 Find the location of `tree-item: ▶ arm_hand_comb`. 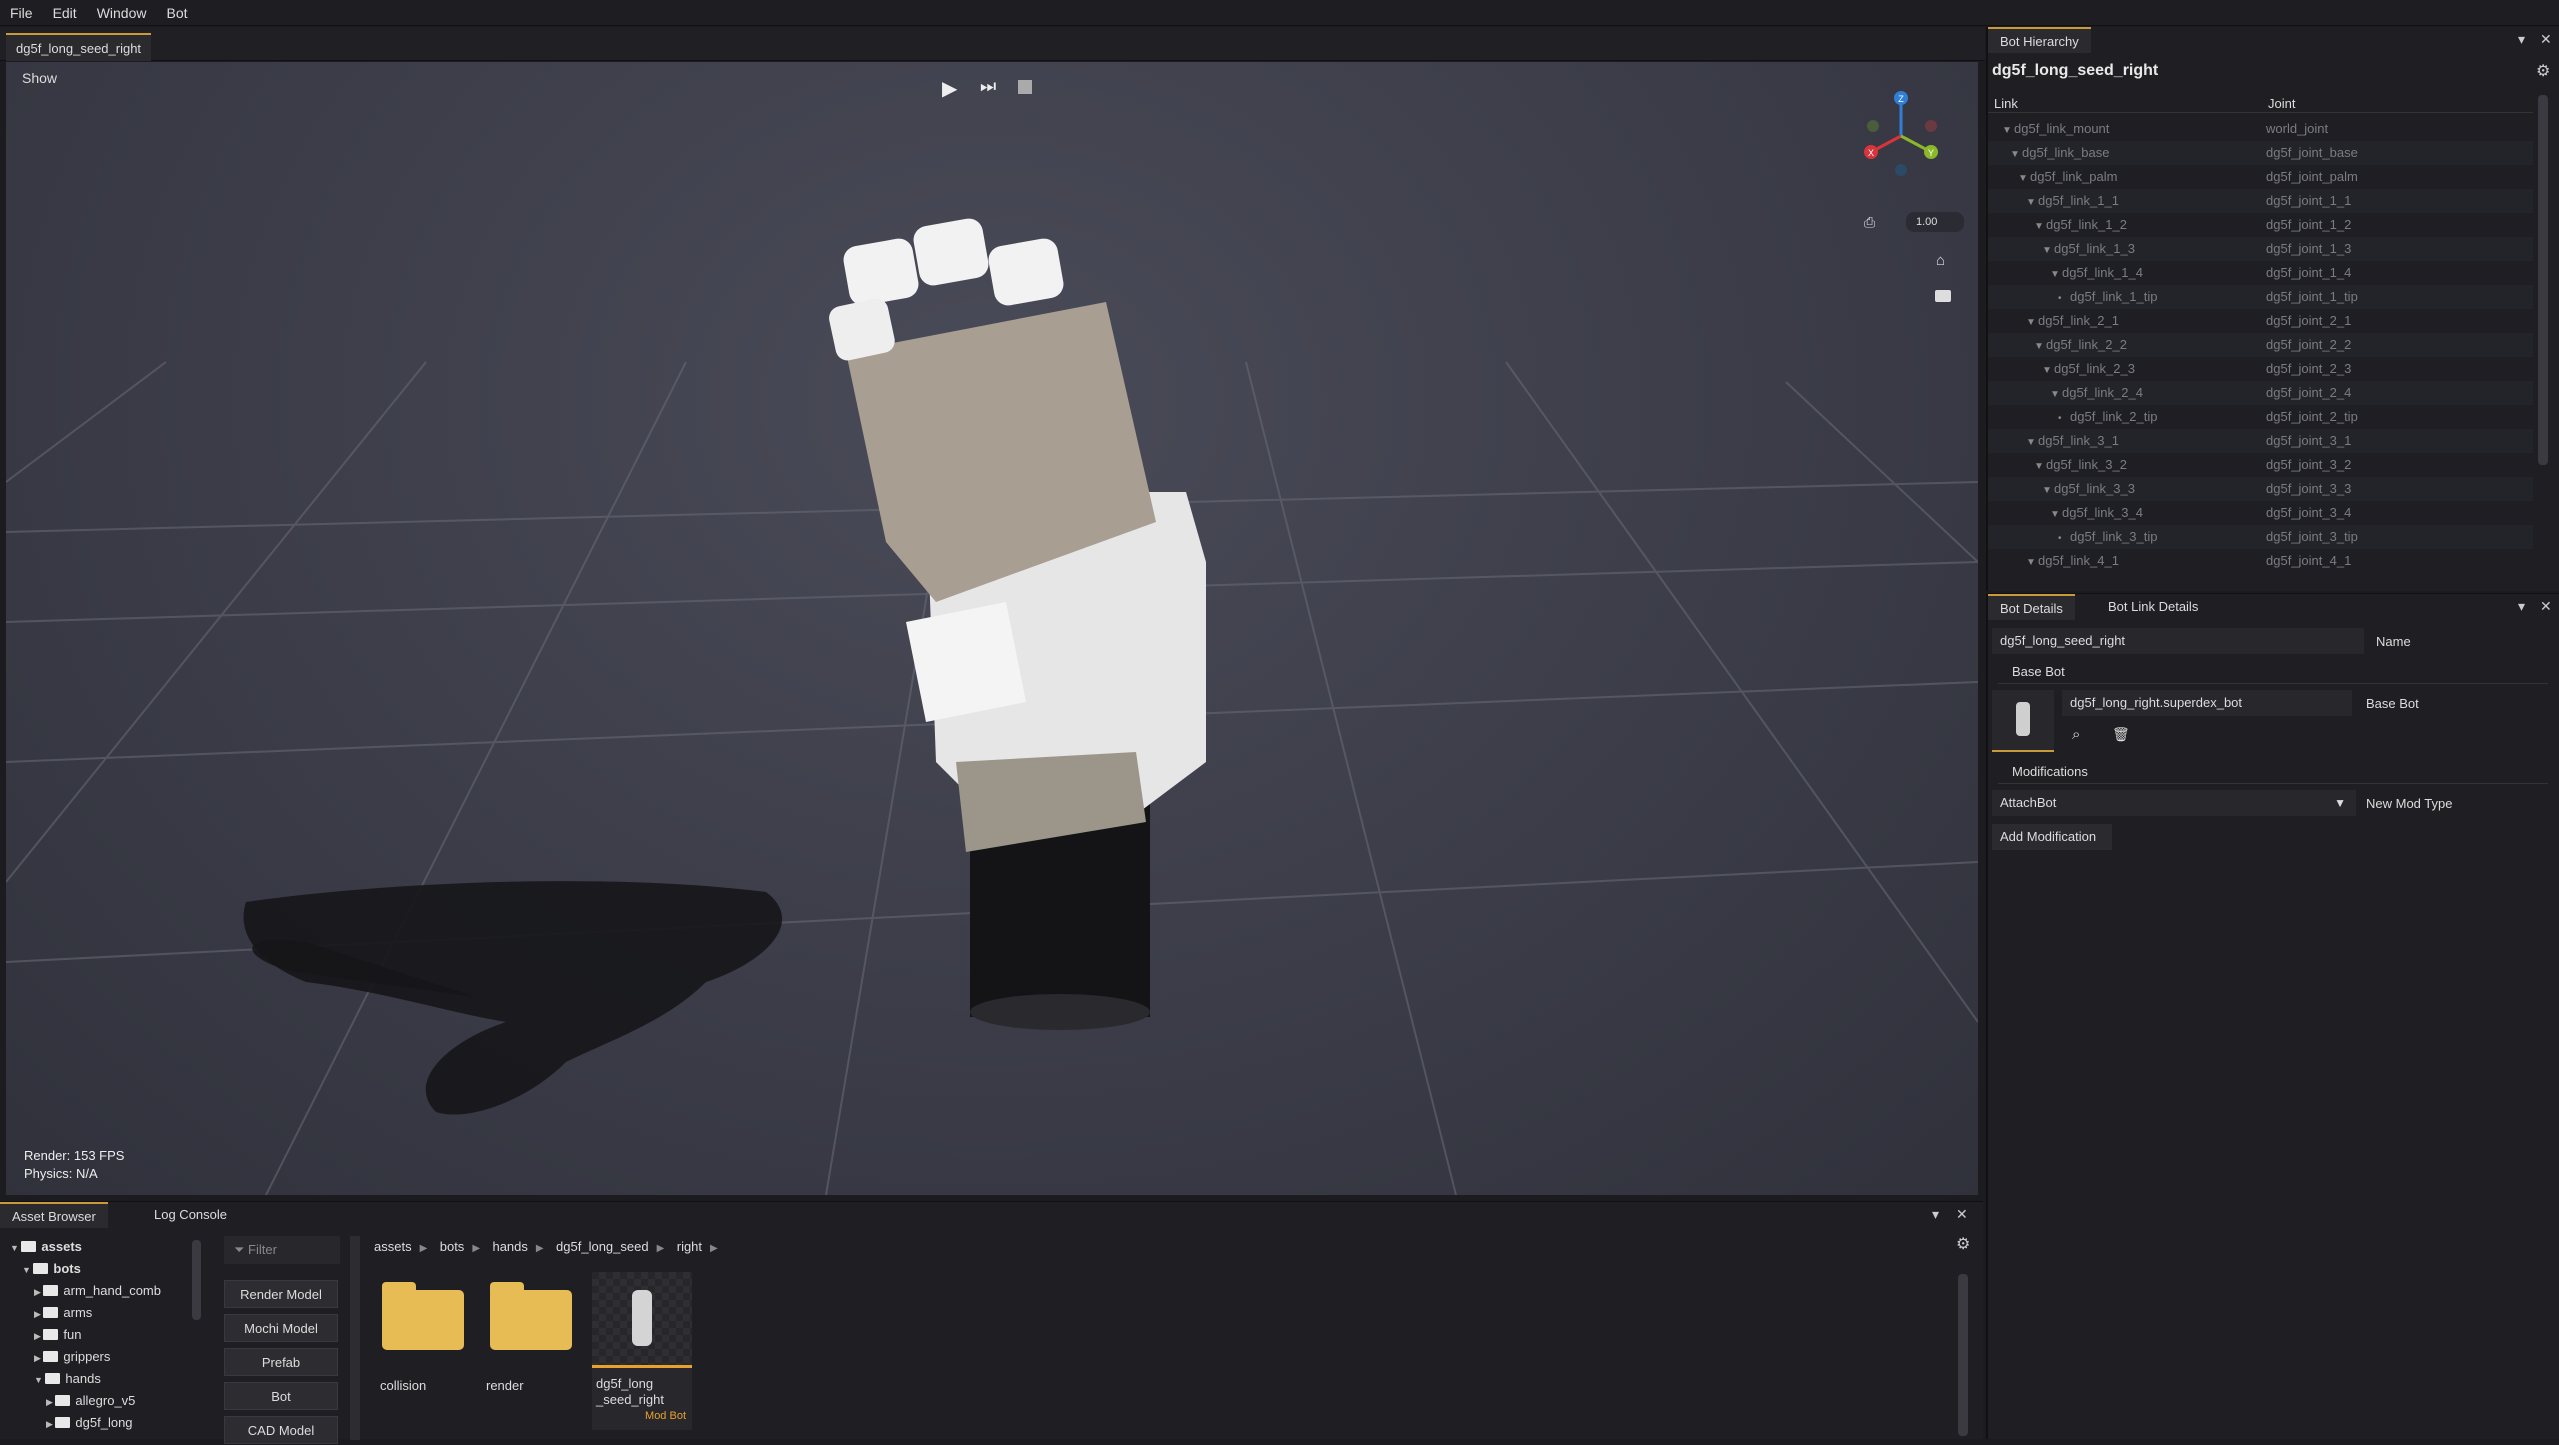

tree-item: ▶ arm_hand_comb is located at coordinates (110, 1291).